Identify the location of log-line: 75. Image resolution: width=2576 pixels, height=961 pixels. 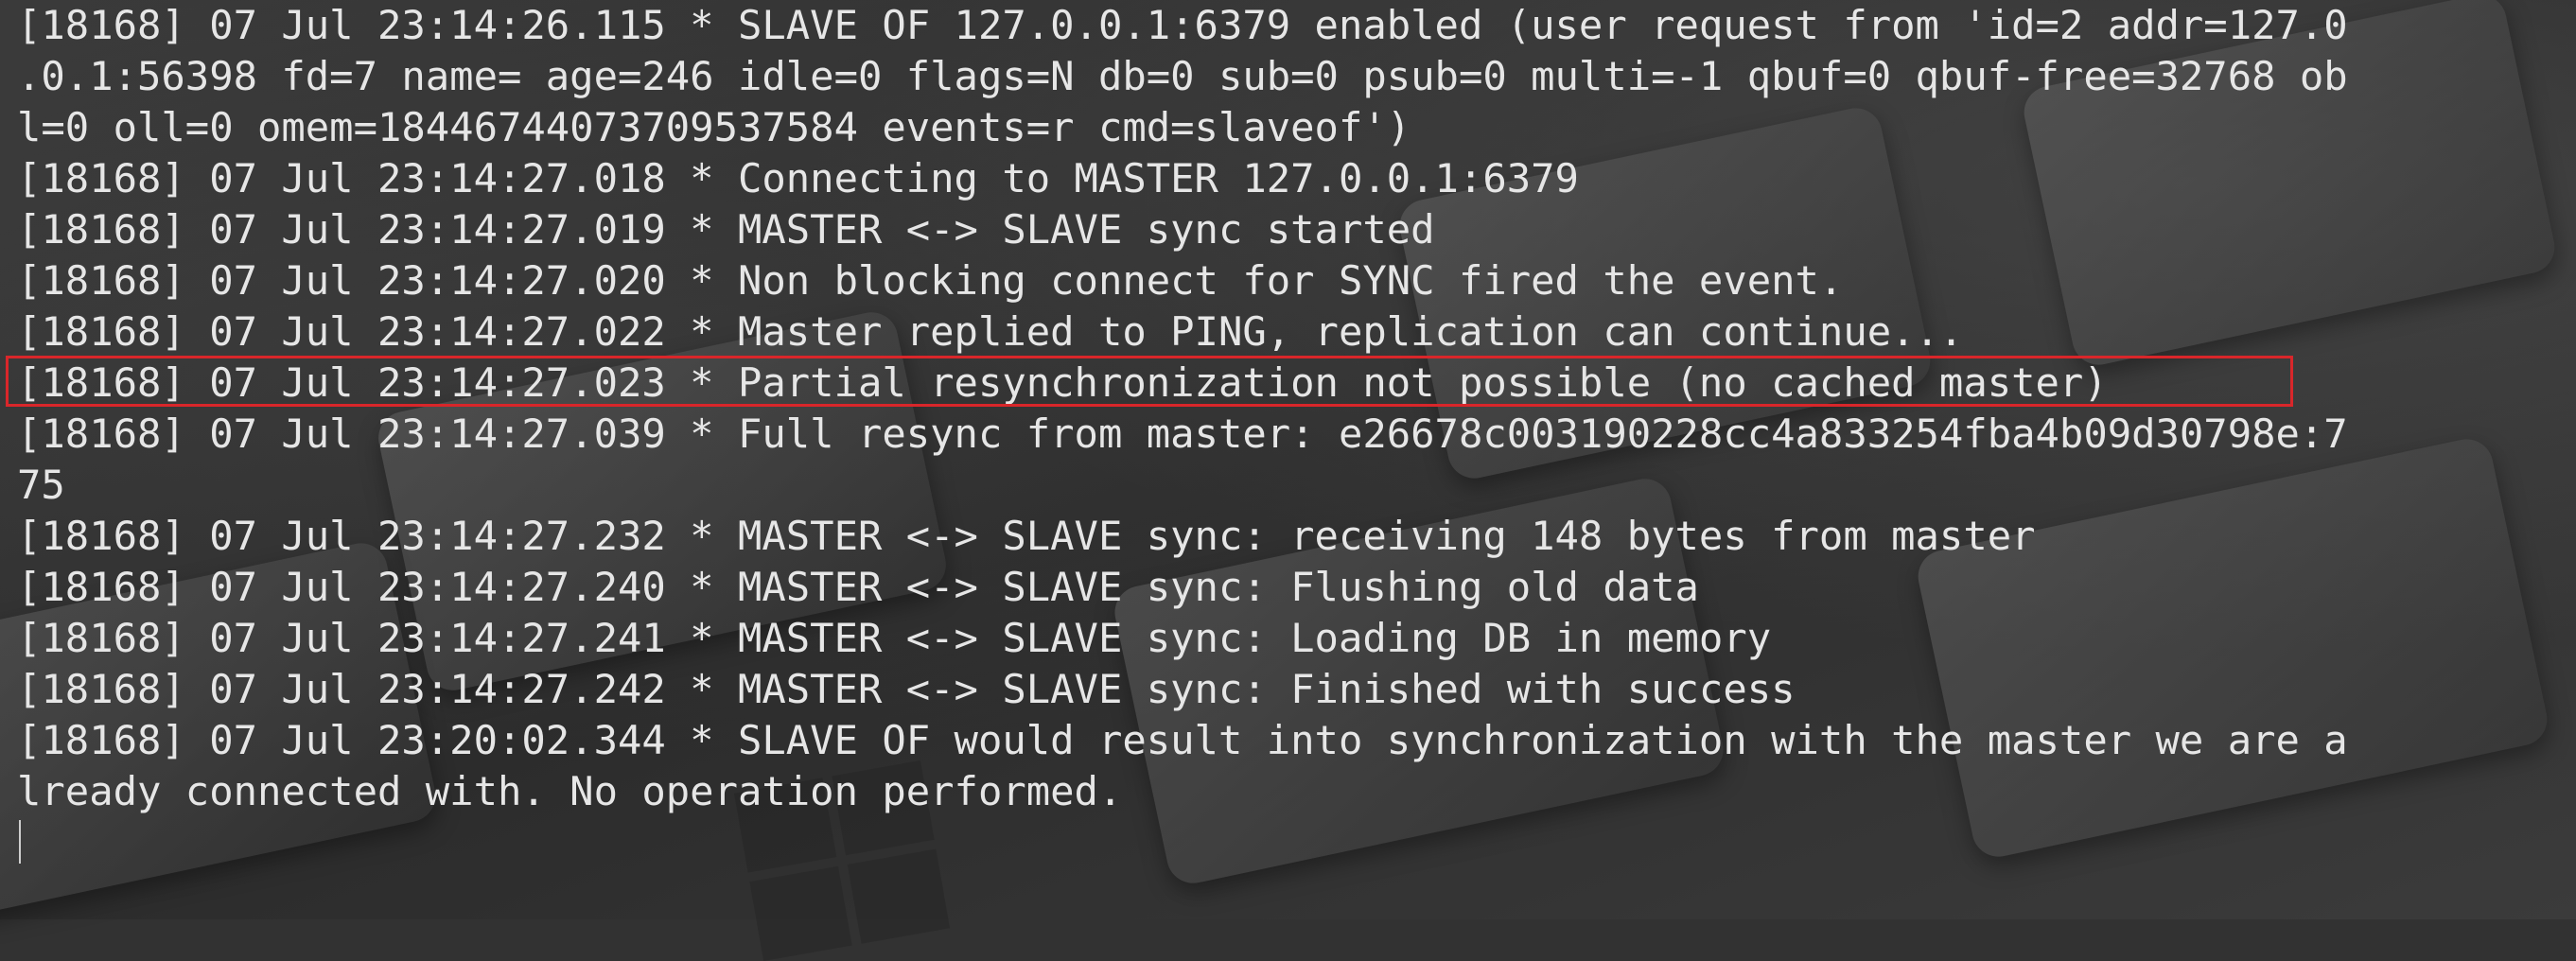
(41, 485).